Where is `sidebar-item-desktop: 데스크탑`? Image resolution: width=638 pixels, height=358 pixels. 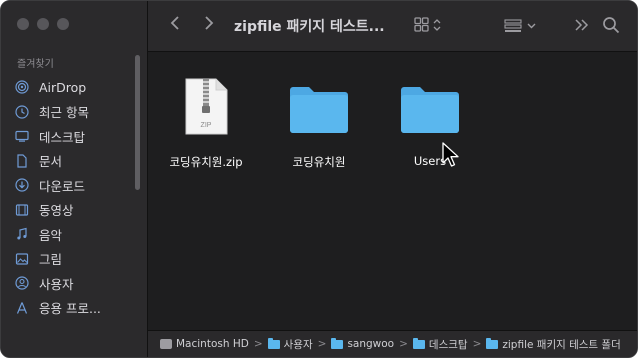
sidebar-item-desktop: 데스크탑 is located at coordinates (76, 136).